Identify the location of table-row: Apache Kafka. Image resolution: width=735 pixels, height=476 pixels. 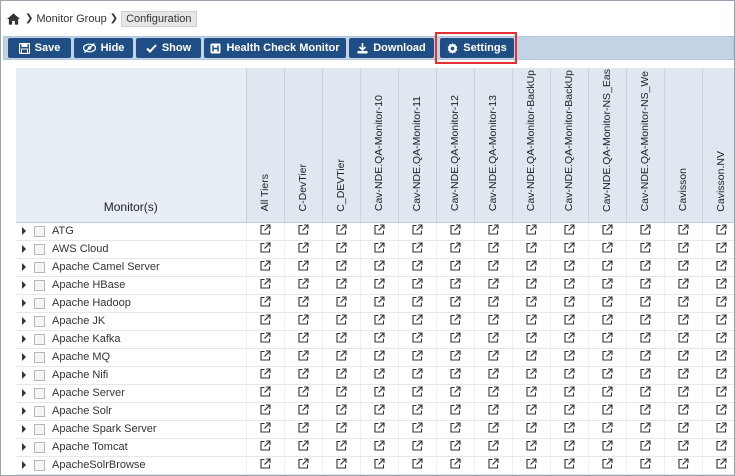
(375, 339).